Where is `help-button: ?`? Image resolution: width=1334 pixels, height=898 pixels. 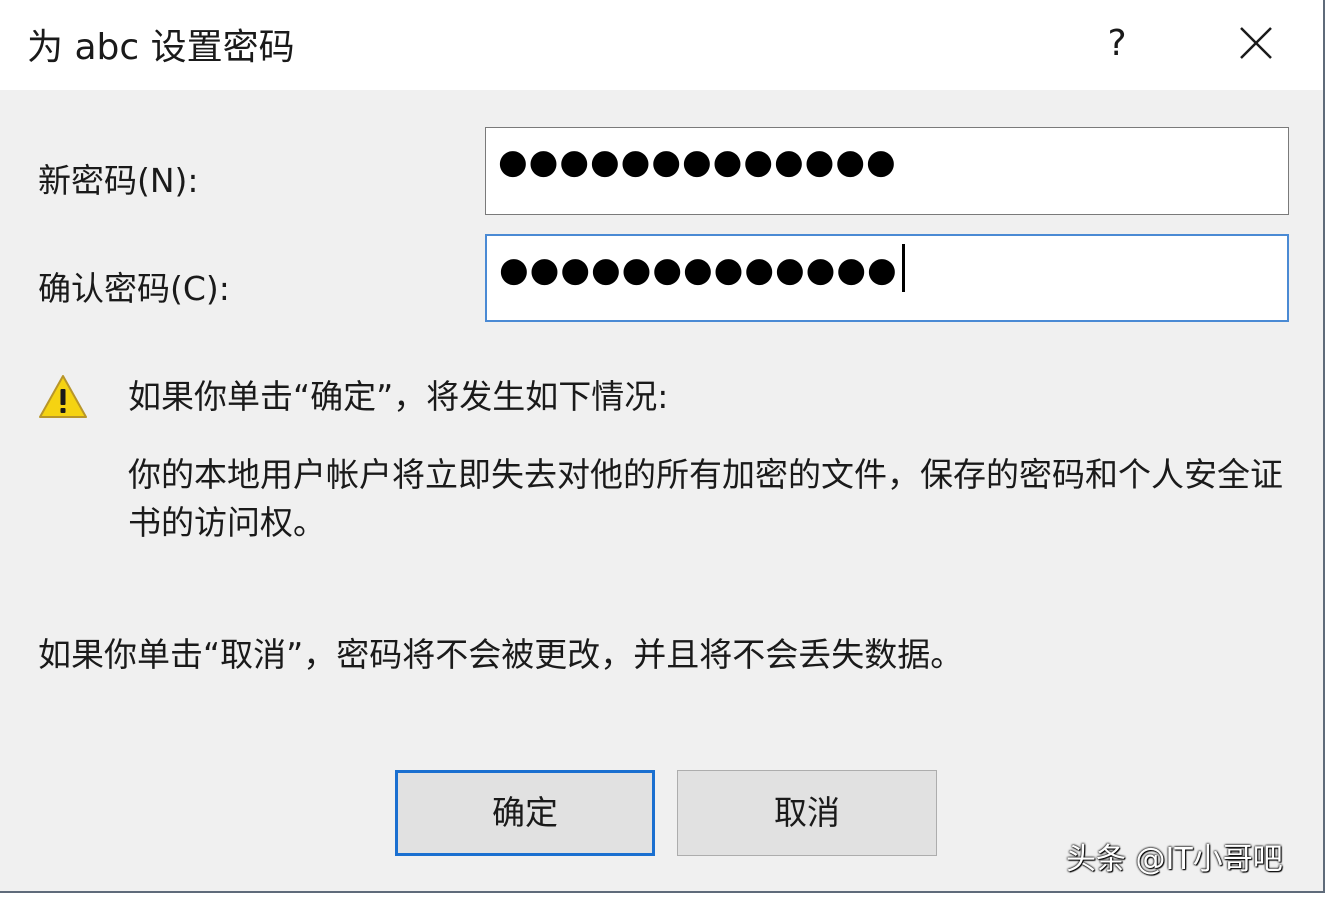 help-button: ? is located at coordinates (1117, 44).